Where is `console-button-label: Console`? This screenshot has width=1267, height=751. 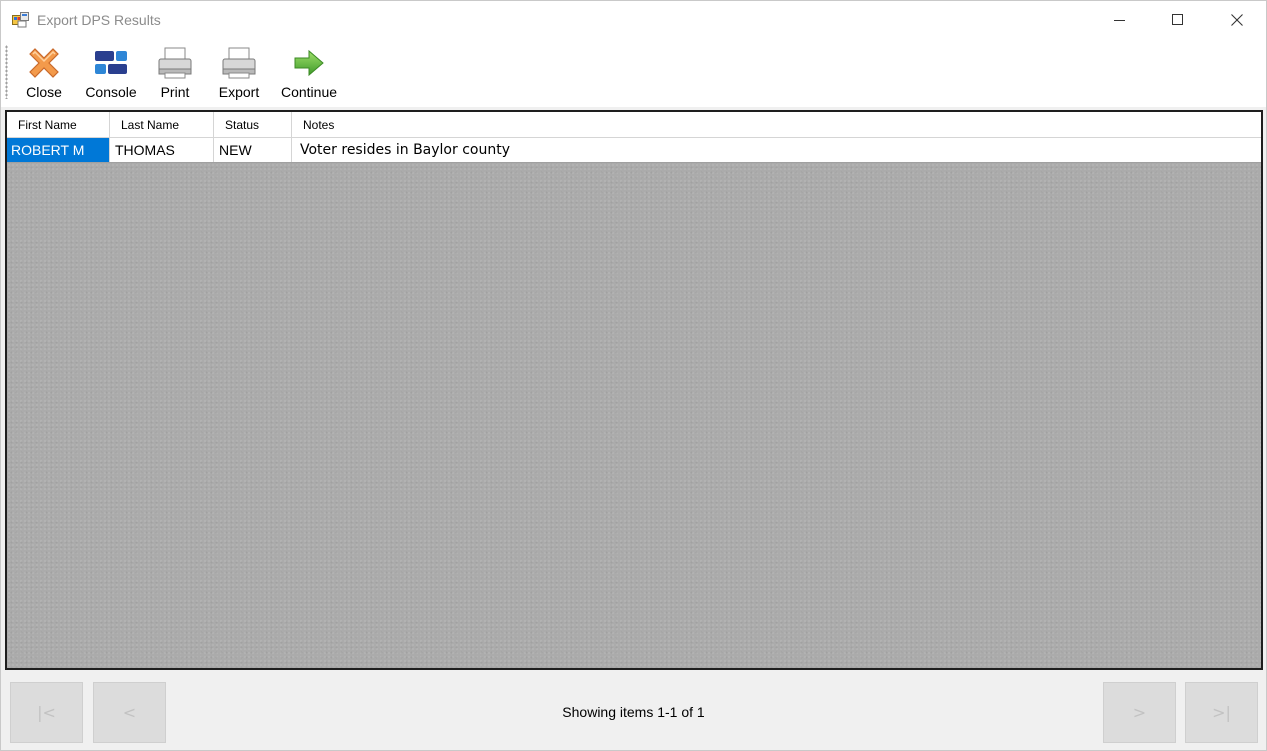 console-button-label: Console is located at coordinates (111, 92).